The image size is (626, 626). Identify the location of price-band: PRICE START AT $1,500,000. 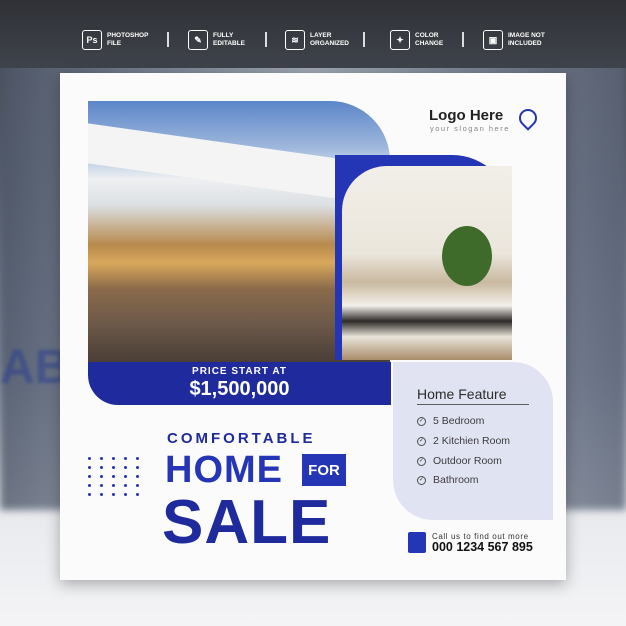
(239, 383).